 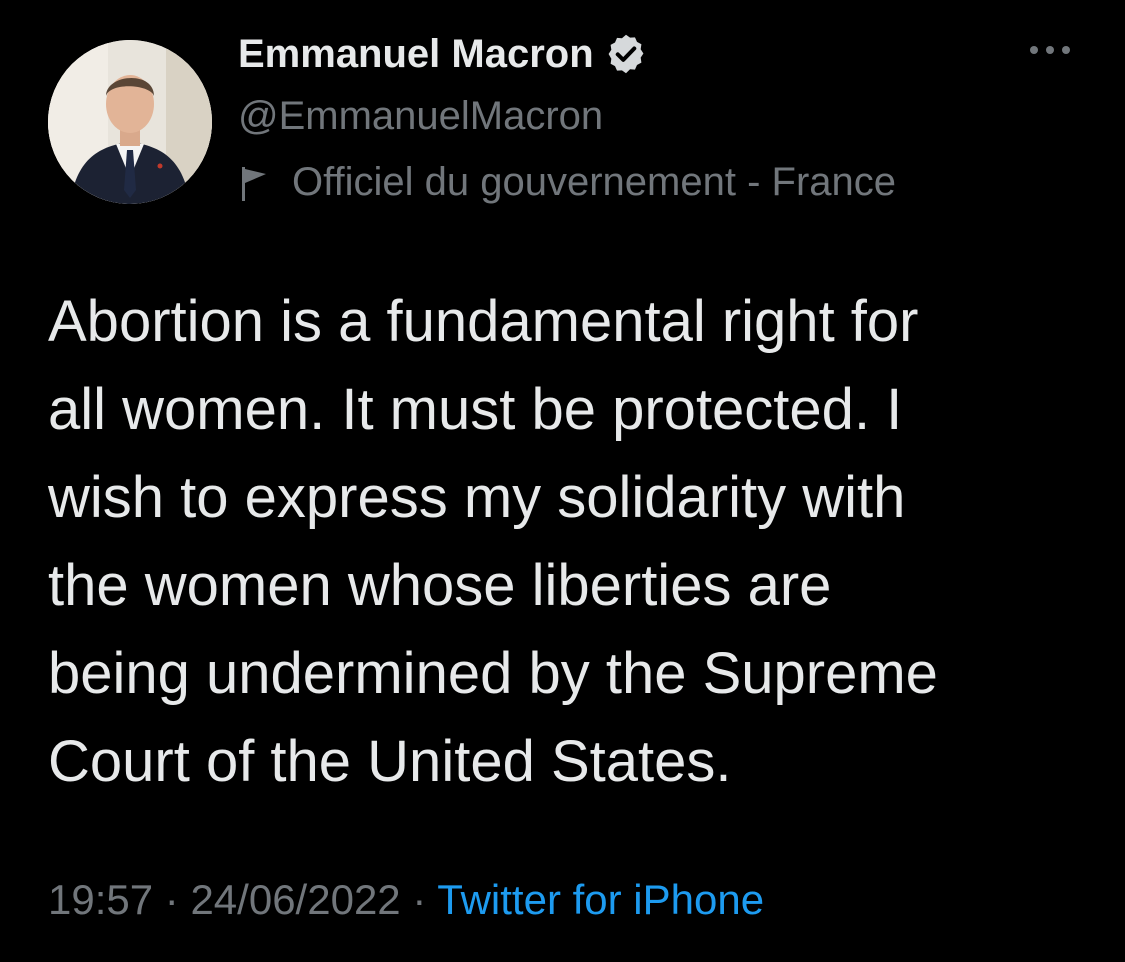 I want to click on author-name-row: Emmanuel Macron, so click(x=443, y=54).